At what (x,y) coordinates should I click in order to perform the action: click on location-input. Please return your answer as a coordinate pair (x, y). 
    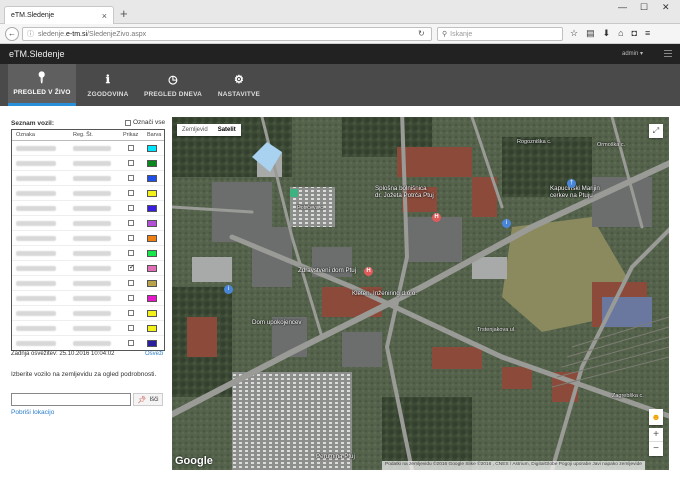
    Looking at the image, I should click on (71, 399).